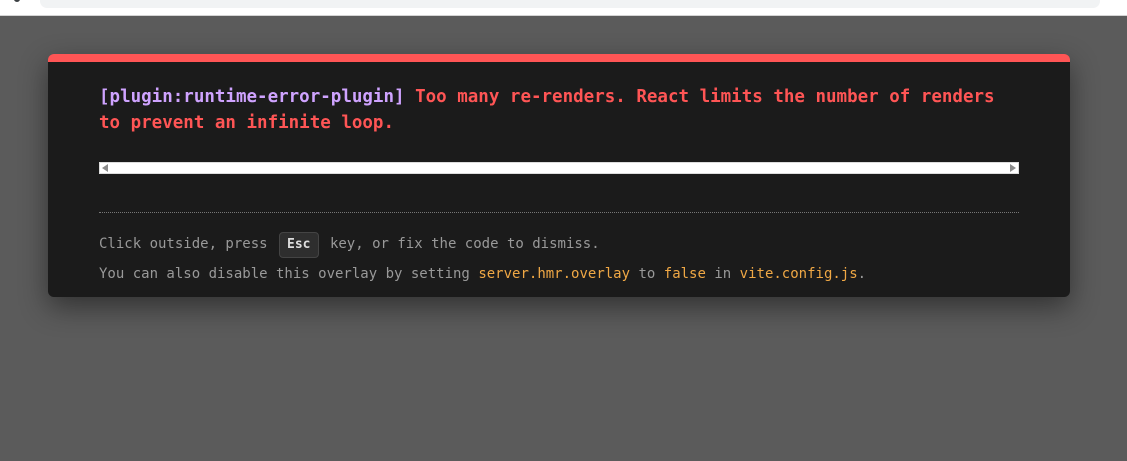 The width and height of the screenshot is (1127, 461). What do you see at coordinates (684, 274) in the screenshot?
I see `value-code: false` at bounding box center [684, 274].